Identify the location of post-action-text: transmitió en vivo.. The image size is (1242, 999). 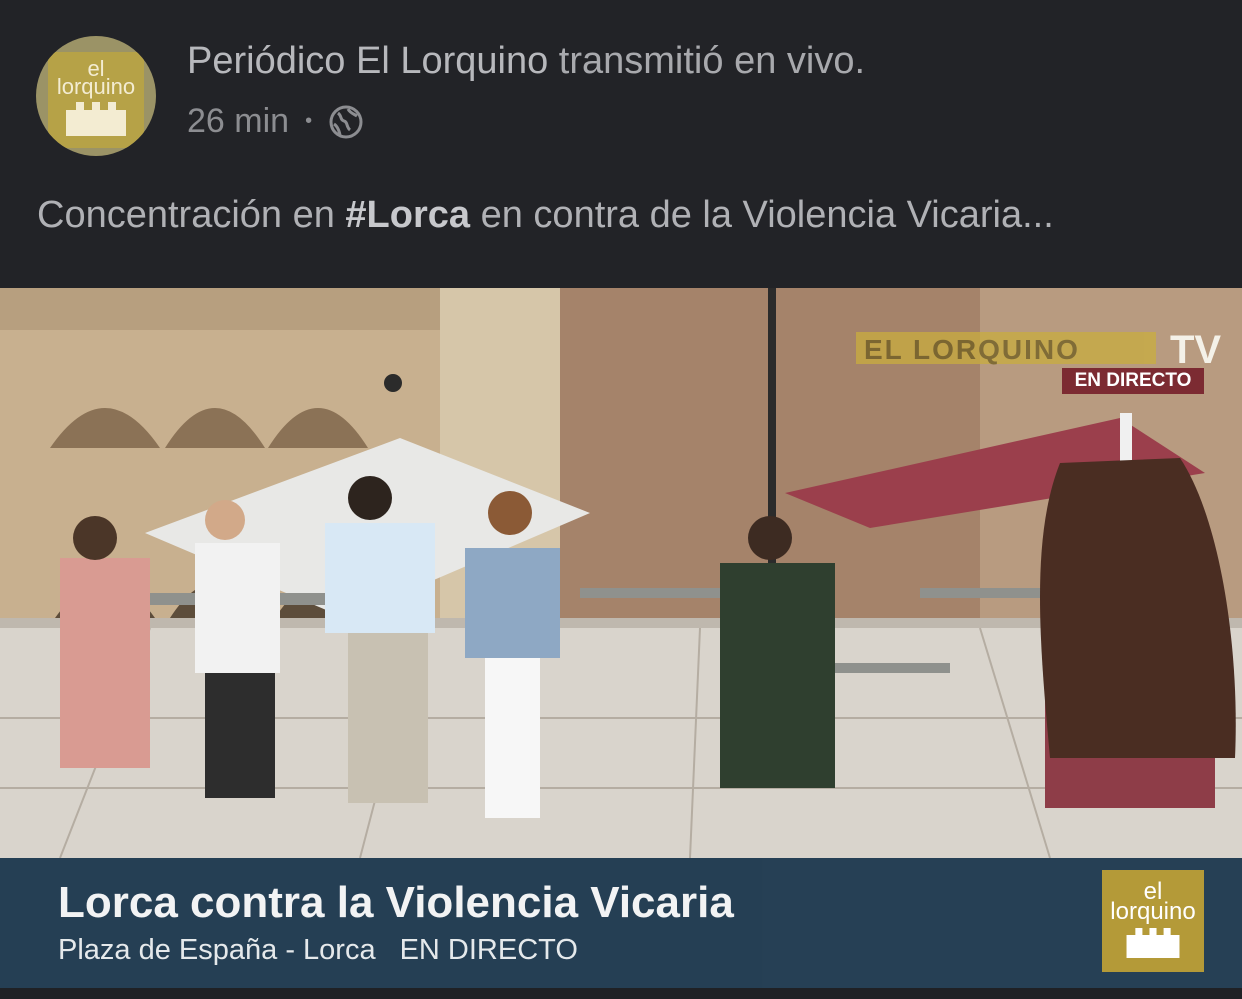
(712, 61).